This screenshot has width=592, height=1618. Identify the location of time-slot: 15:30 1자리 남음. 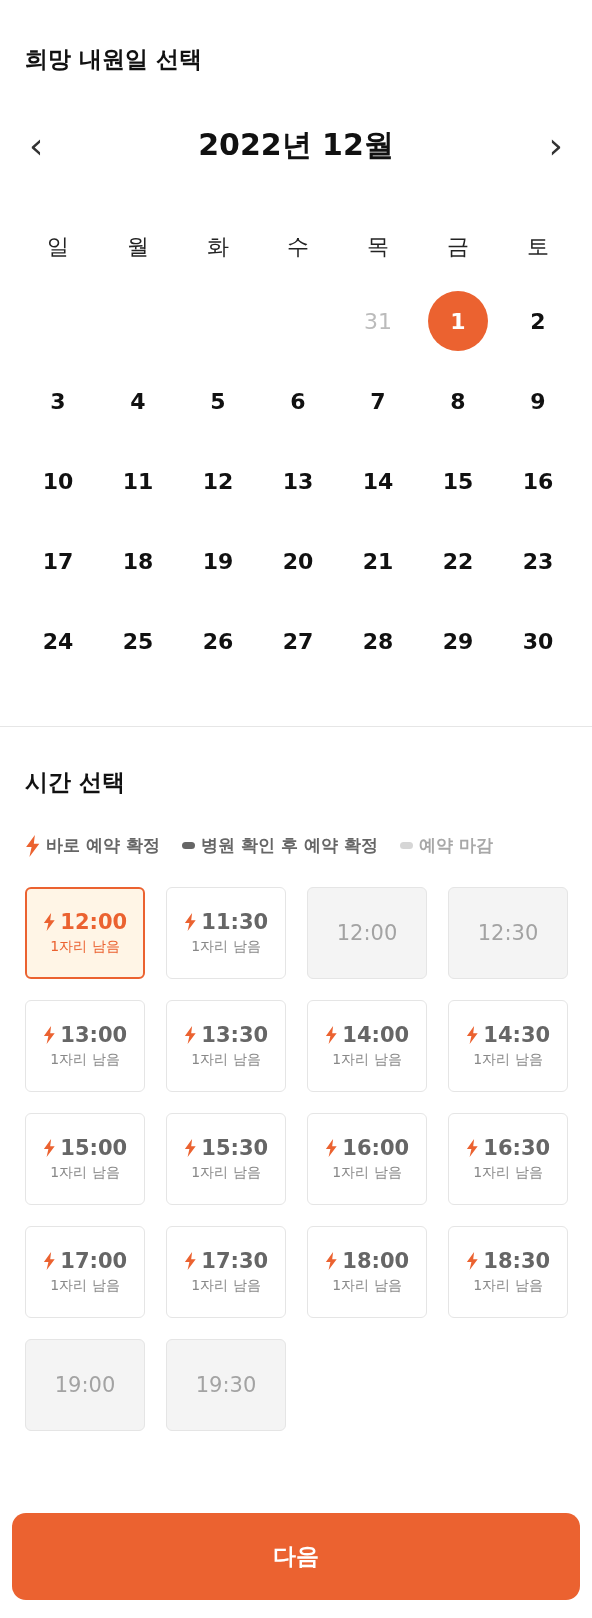
(226, 1159).